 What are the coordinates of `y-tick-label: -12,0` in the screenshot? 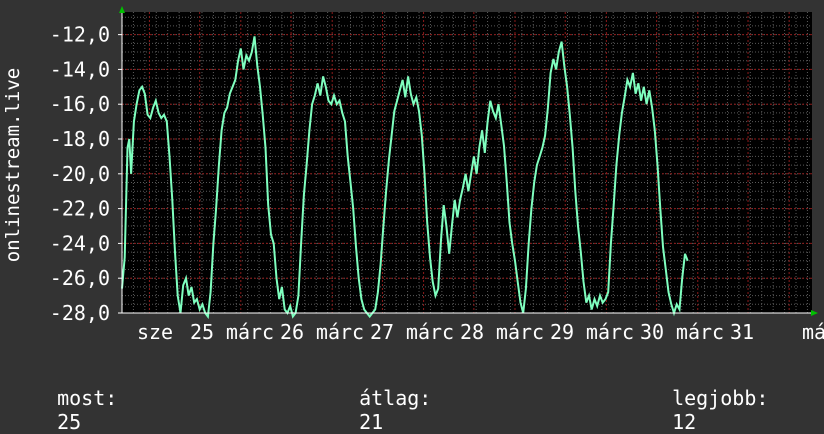 It's located at (80, 35).